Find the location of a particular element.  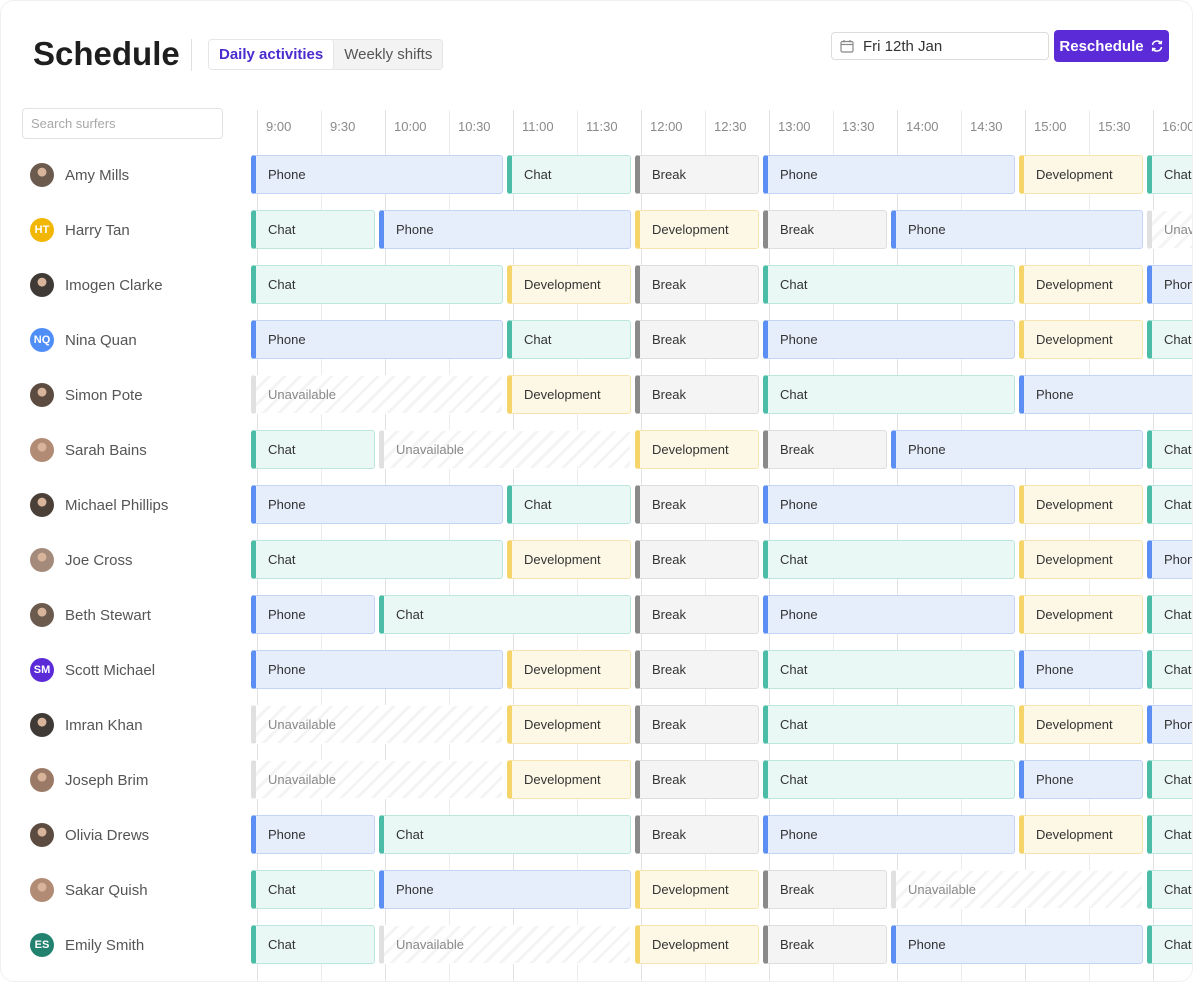

surfer-row-label: Imran Khan is located at coordinates (86, 725).